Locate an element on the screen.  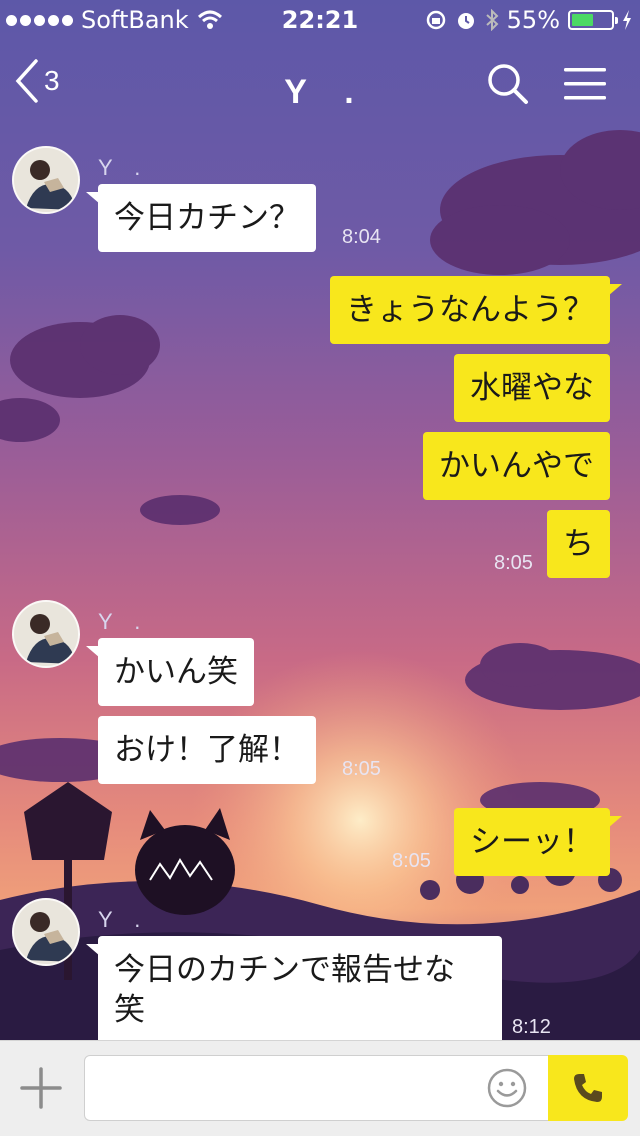
menu-button is located at coordinates (585, 86).